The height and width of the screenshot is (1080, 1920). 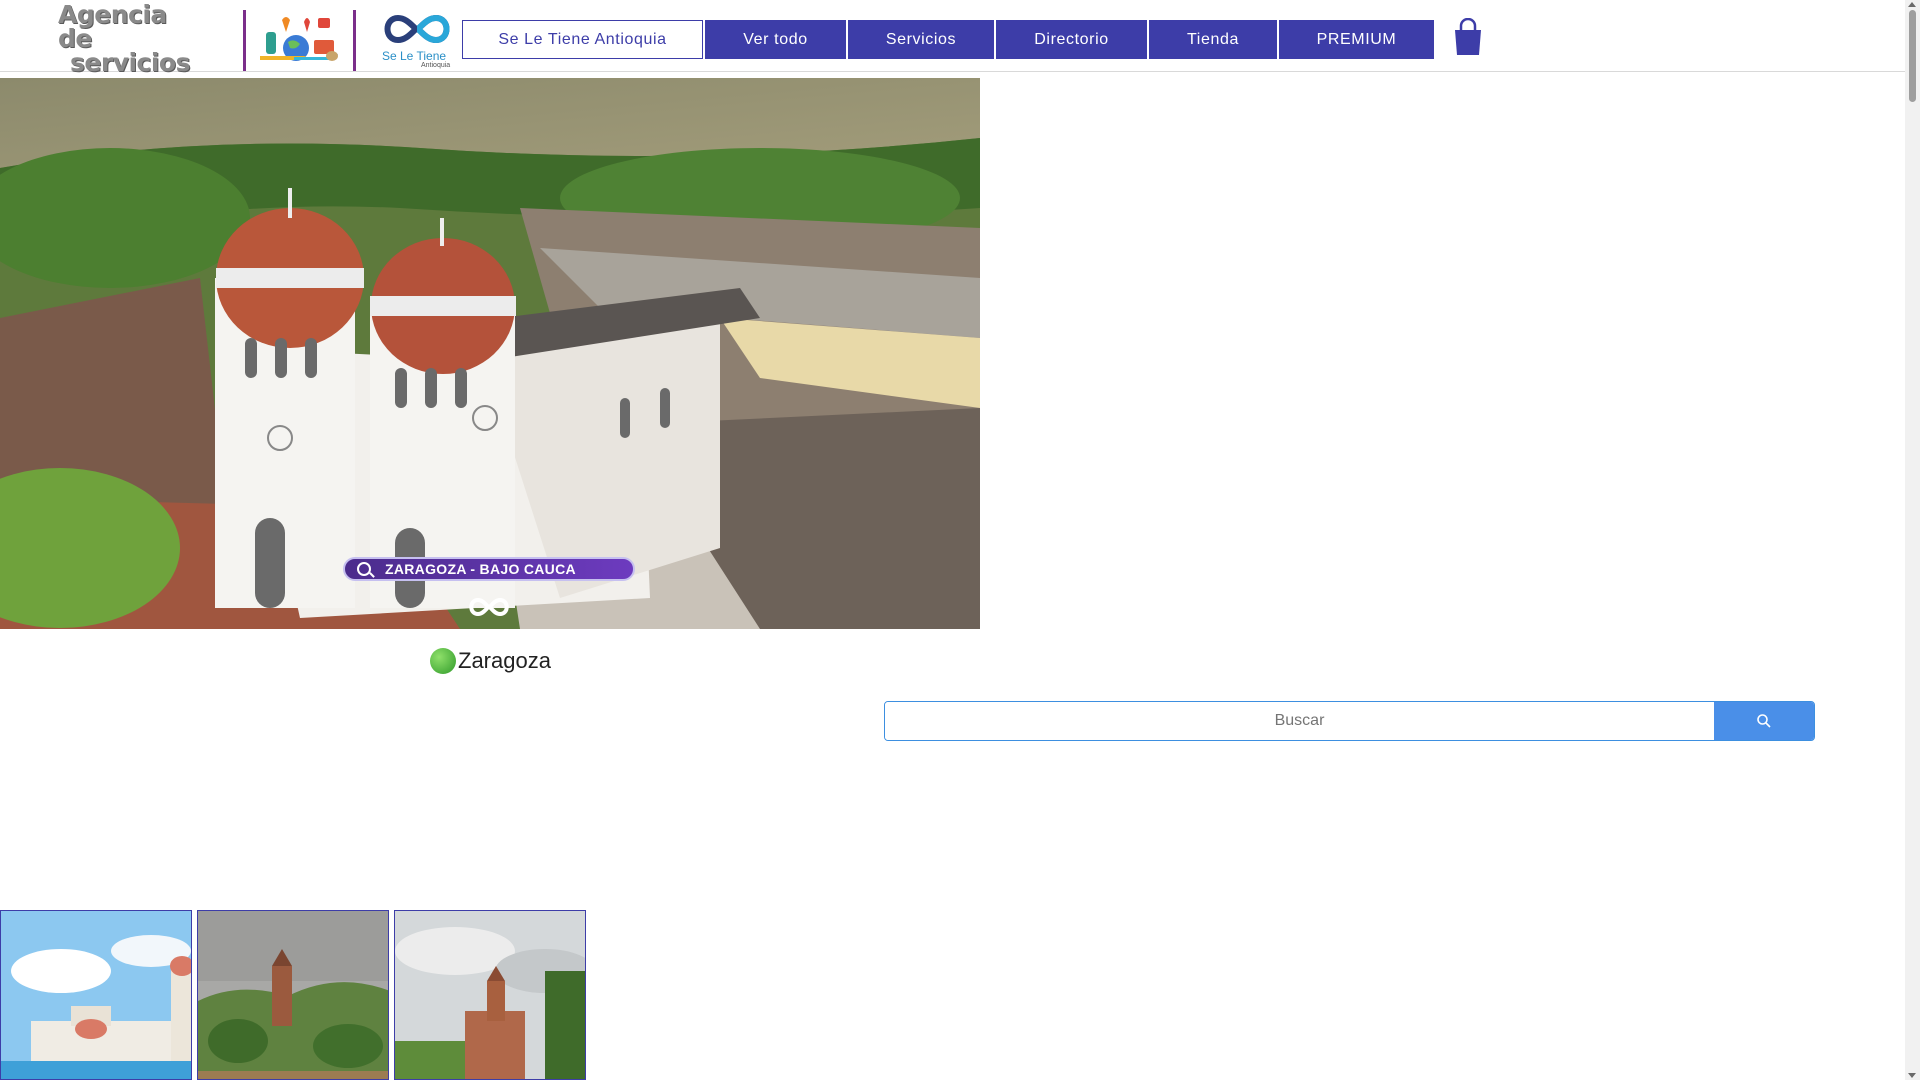 I want to click on nav-item-tienda: Tienda, so click(x=1213, y=39).